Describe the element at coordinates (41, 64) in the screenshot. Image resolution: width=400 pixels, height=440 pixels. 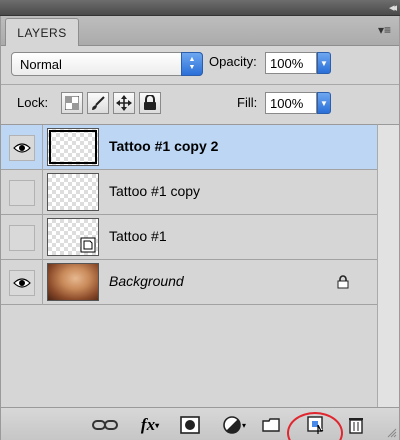
I see `blend-mode-value: Normal` at that location.